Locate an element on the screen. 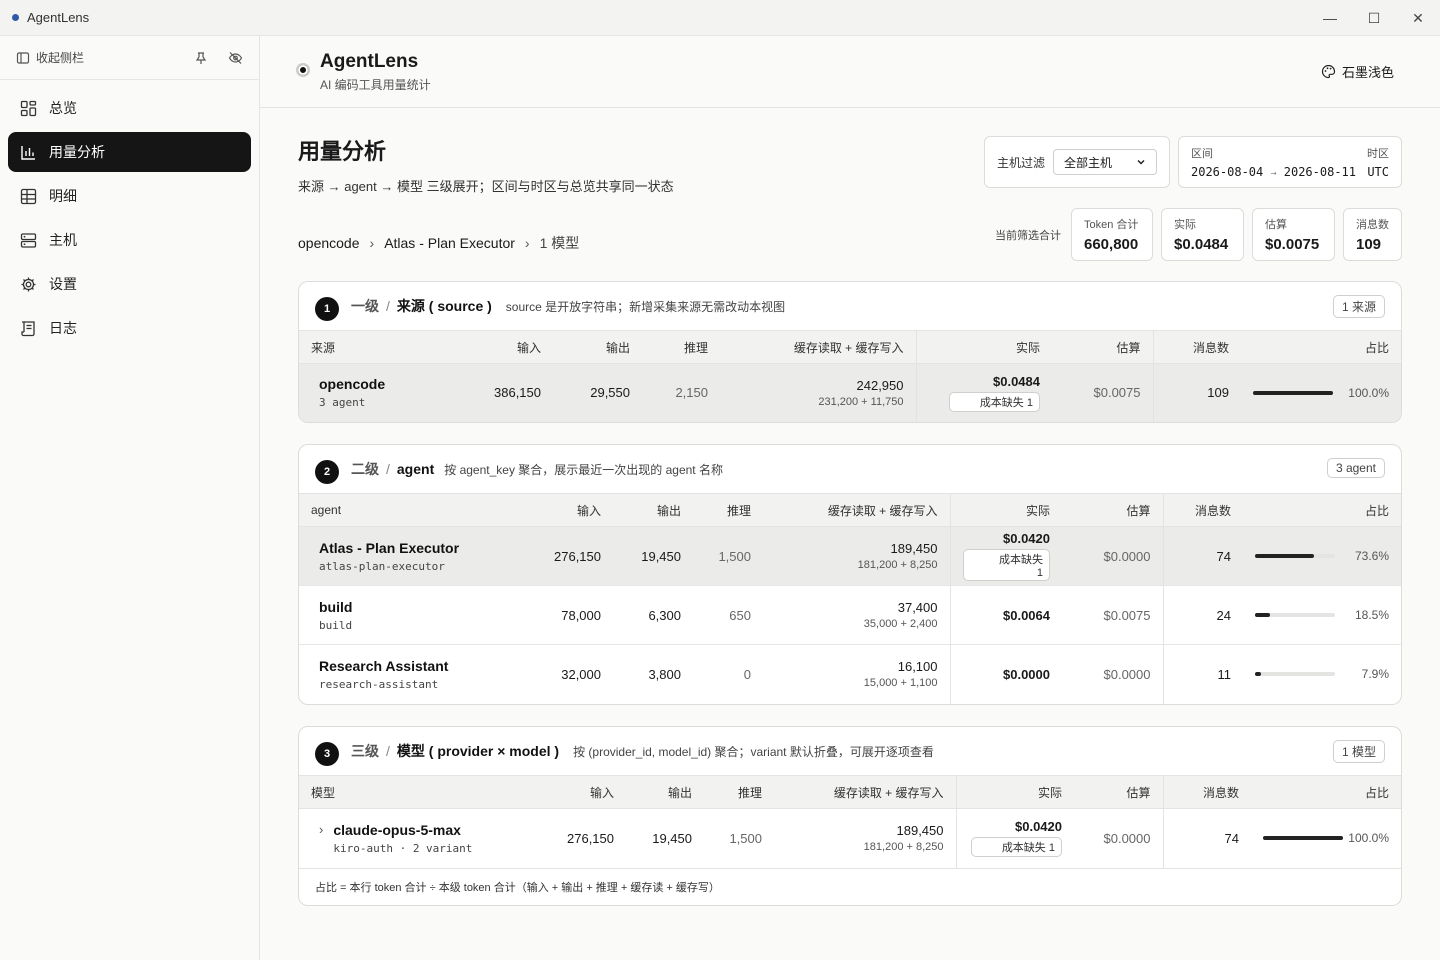  row-name: build is located at coordinates (336, 606).